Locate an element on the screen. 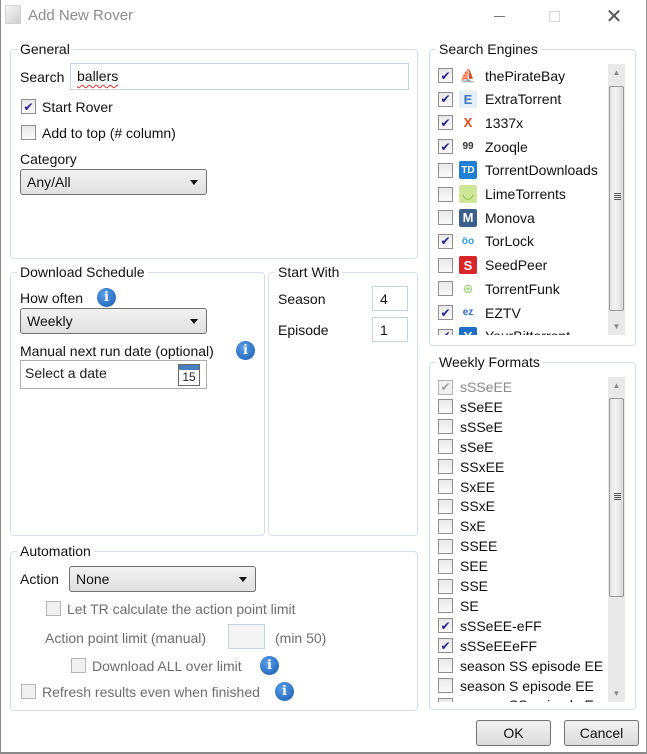 Image resolution: width=647 pixels, height=754 pixels. search-engine-label: TorrentFunk is located at coordinates (522, 288).